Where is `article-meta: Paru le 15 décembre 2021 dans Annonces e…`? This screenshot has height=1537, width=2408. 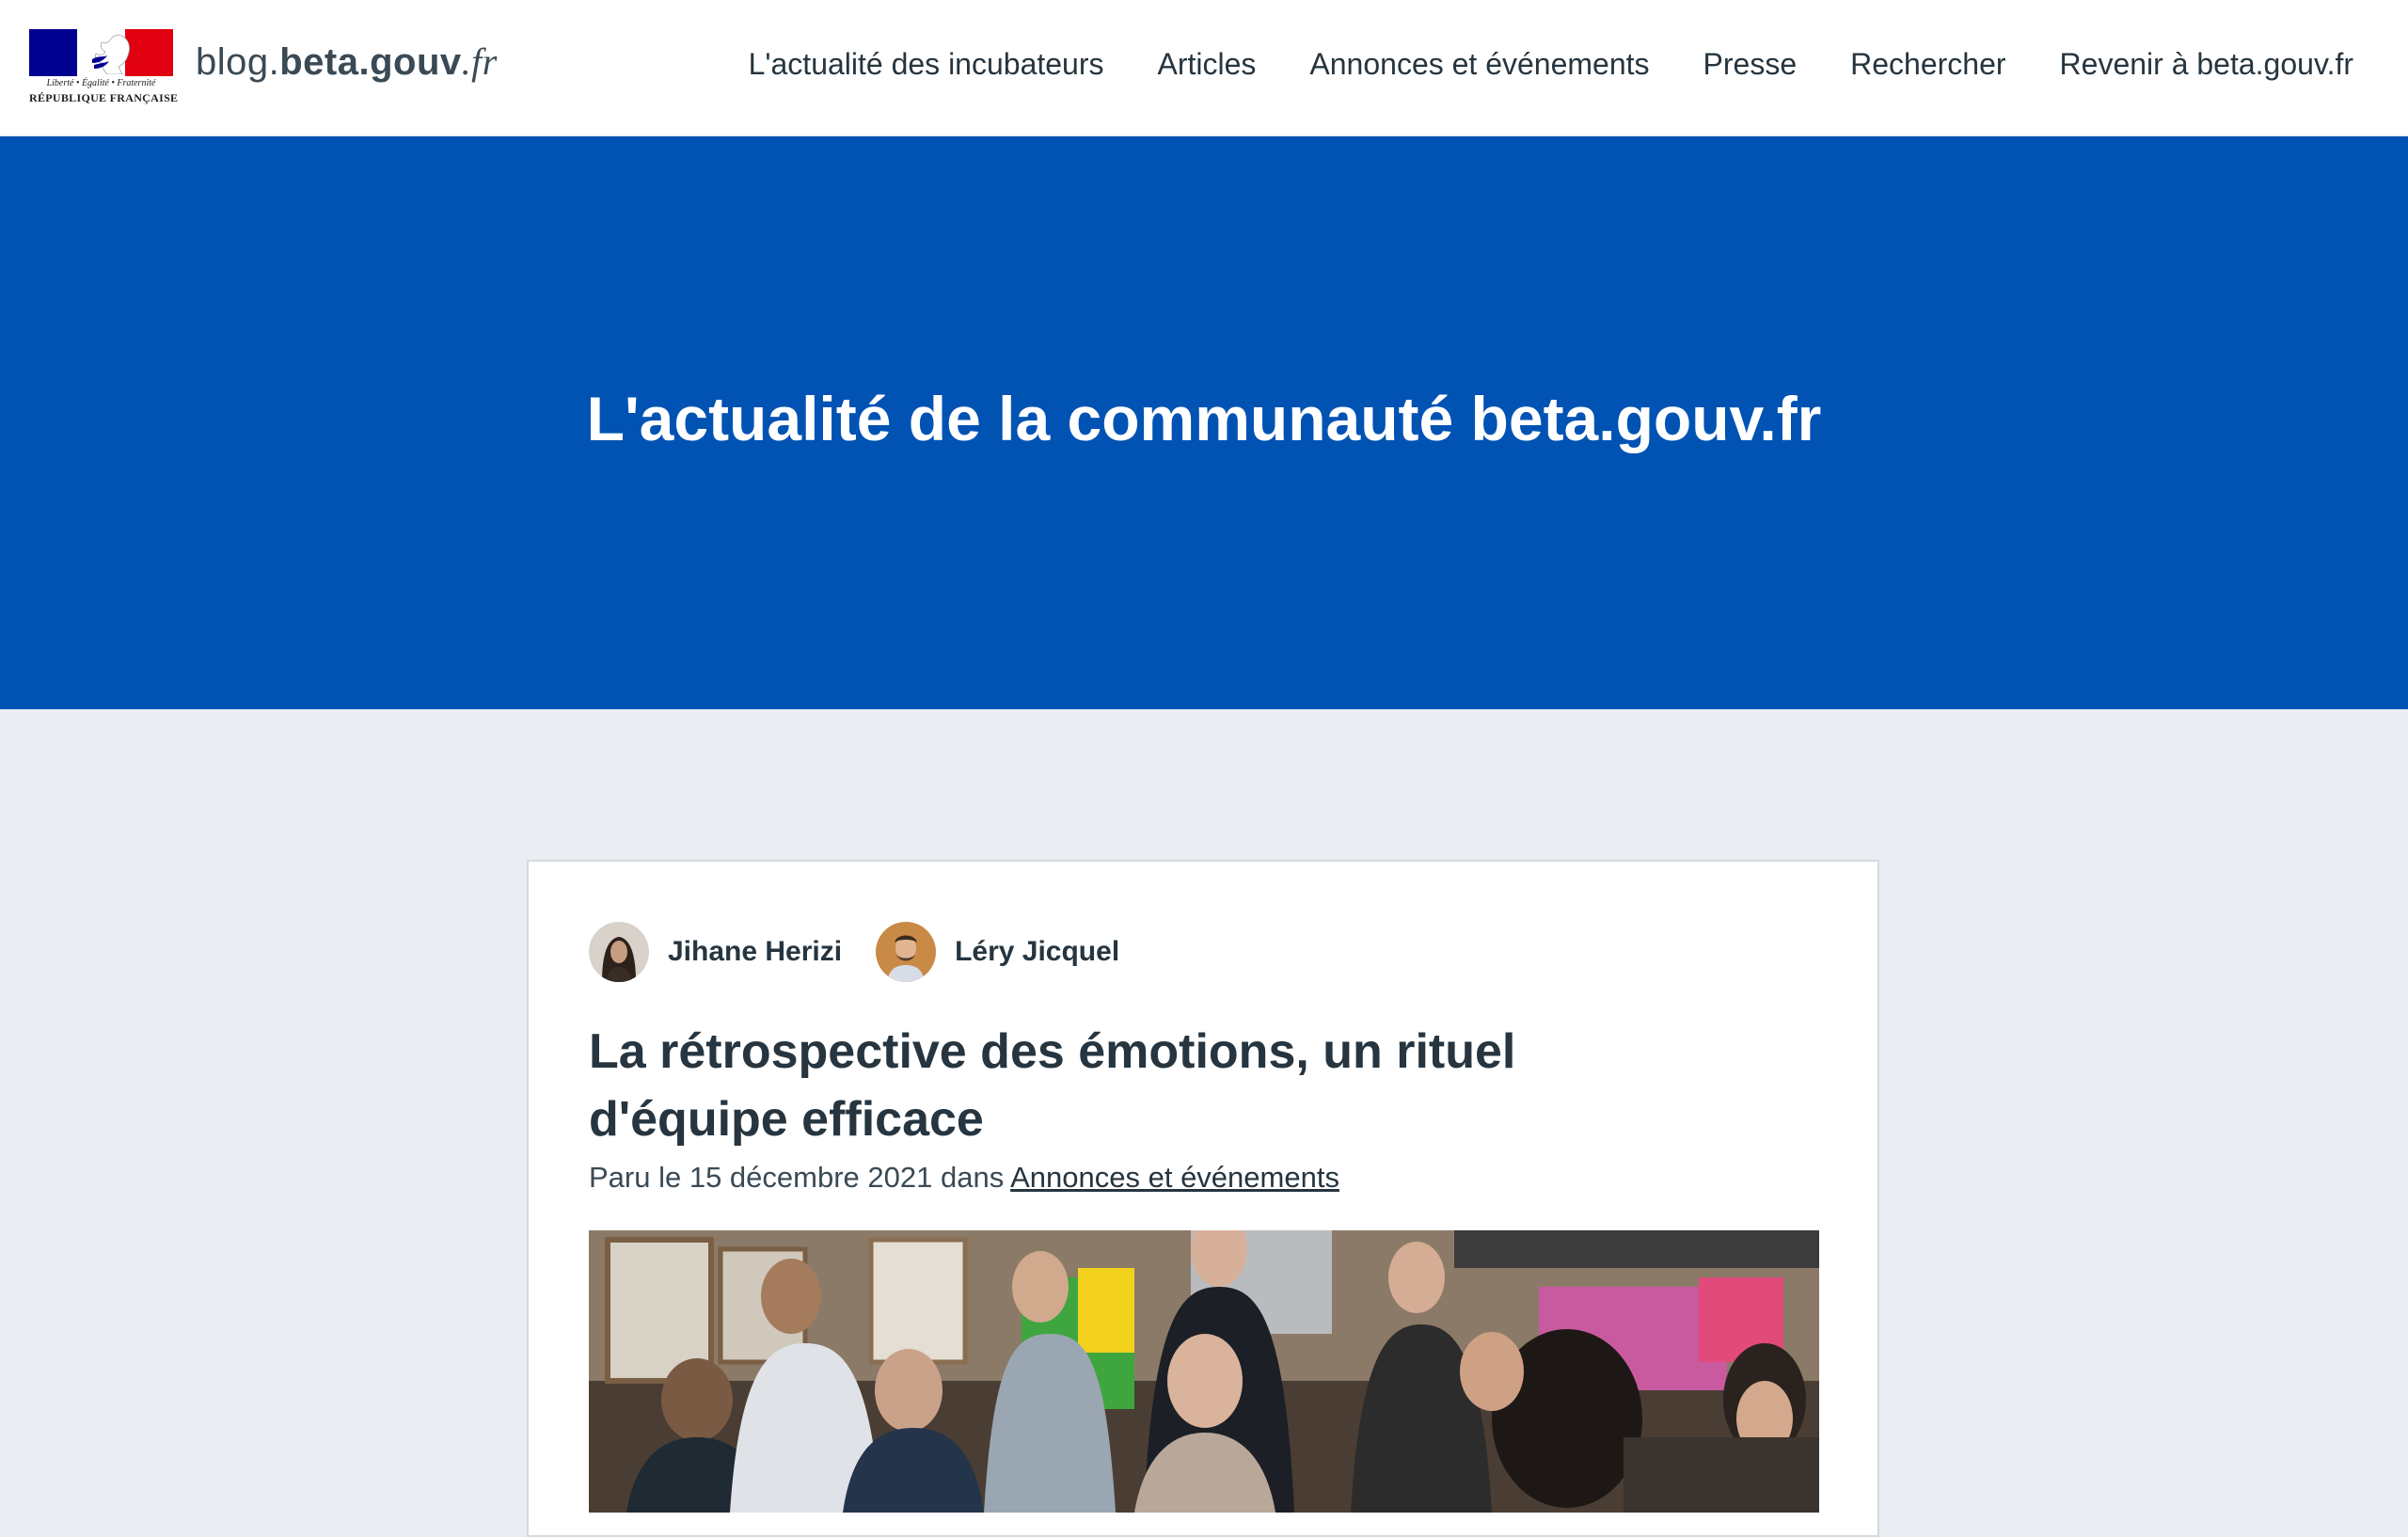 article-meta: Paru le 15 décembre 2021 dans Annonces e… is located at coordinates (964, 1178).